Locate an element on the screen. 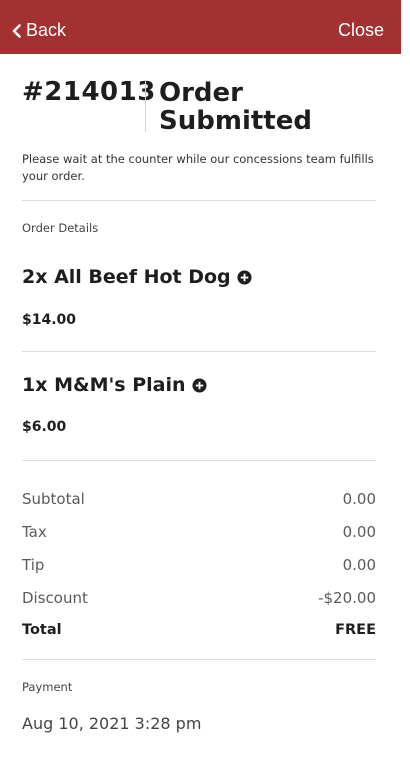 Image resolution: width=410 pixels, height=764 pixels. discount-value: -$20.00 is located at coordinates (347, 598).